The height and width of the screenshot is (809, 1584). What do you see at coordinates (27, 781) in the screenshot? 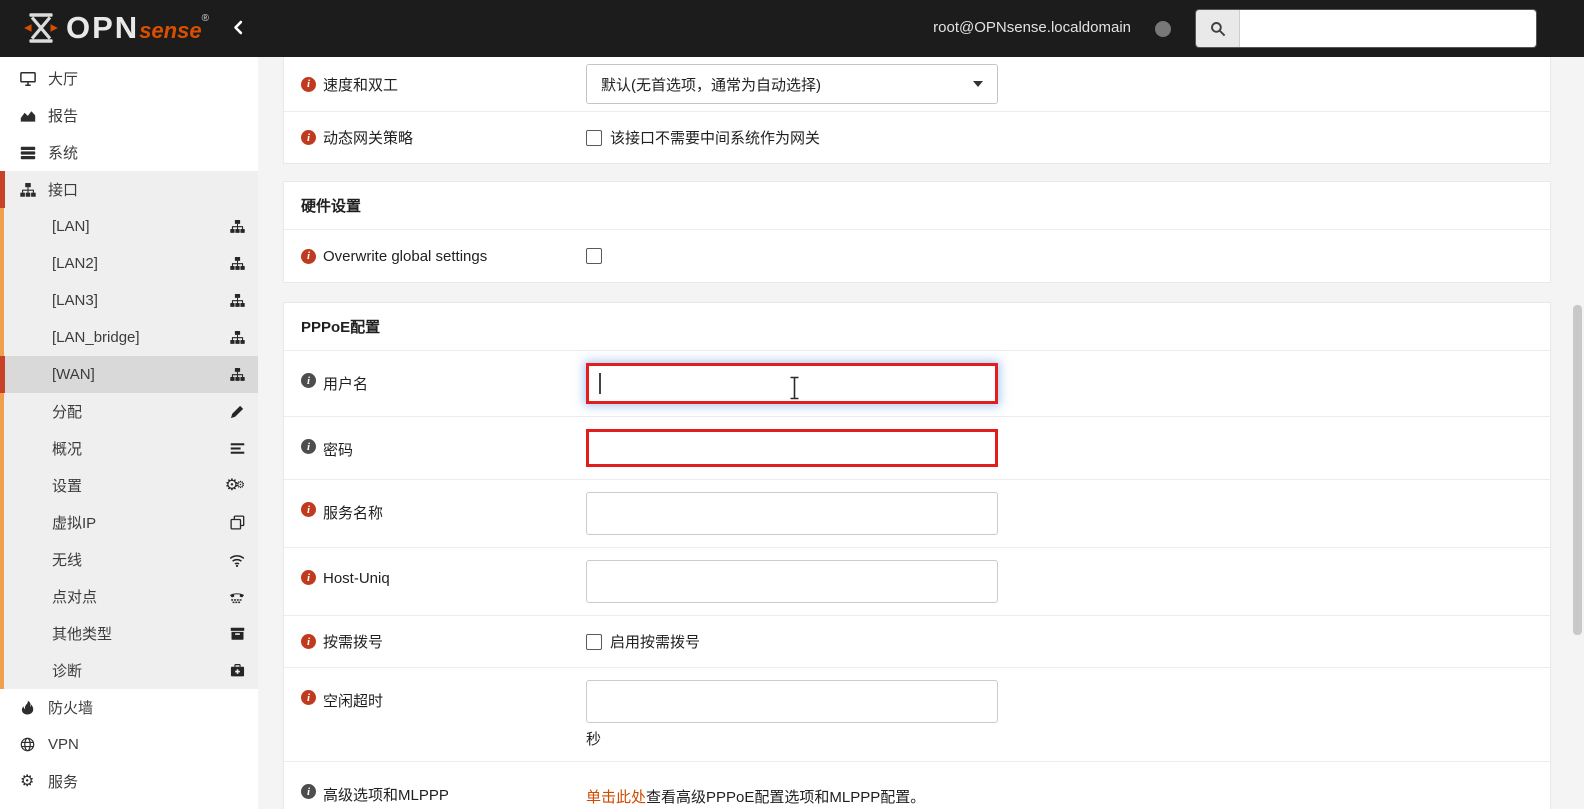
I see `gear-icon: ⚙` at bounding box center [27, 781].